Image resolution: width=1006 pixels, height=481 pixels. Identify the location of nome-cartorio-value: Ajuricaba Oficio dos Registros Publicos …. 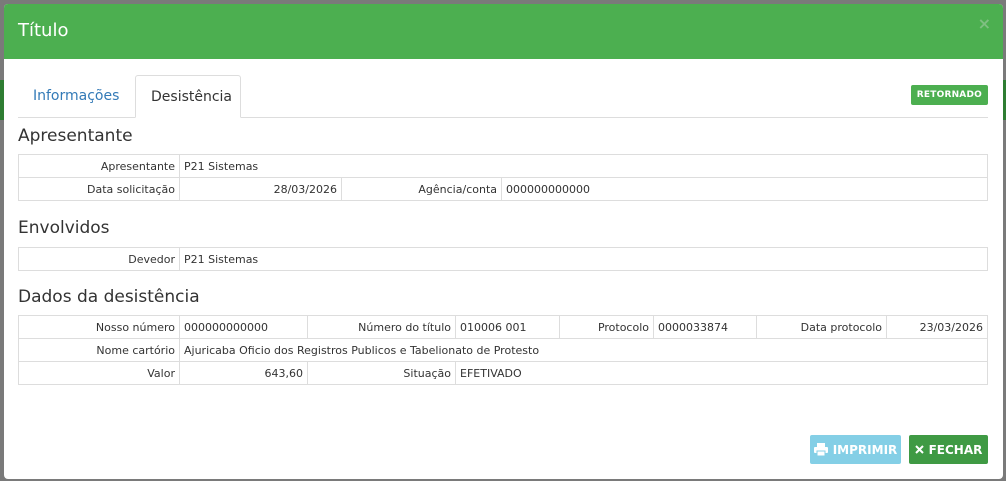
(583, 350).